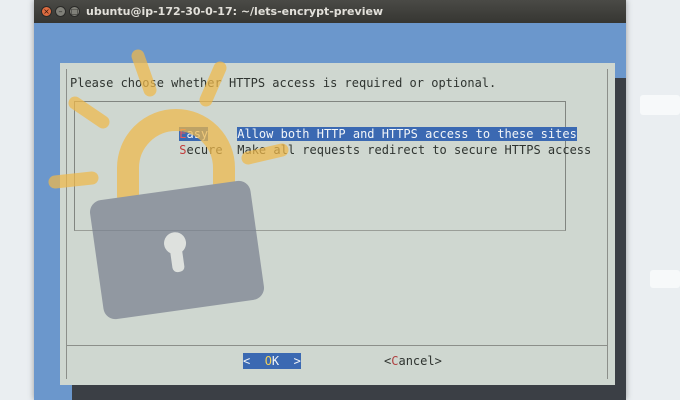  Describe the element at coordinates (416, 361) in the screenshot. I see `cancel-label-rest: ancel` at that location.